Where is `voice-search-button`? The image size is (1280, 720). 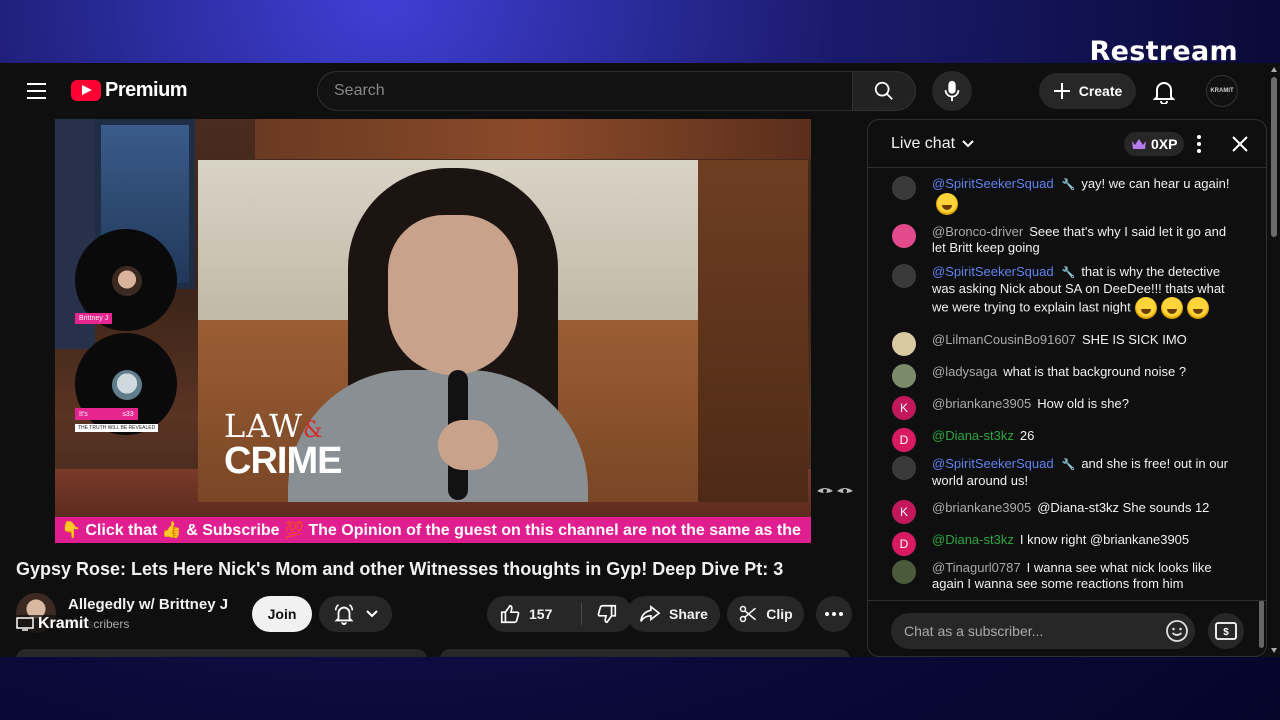
voice-search-button is located at coordinates (952, 91).